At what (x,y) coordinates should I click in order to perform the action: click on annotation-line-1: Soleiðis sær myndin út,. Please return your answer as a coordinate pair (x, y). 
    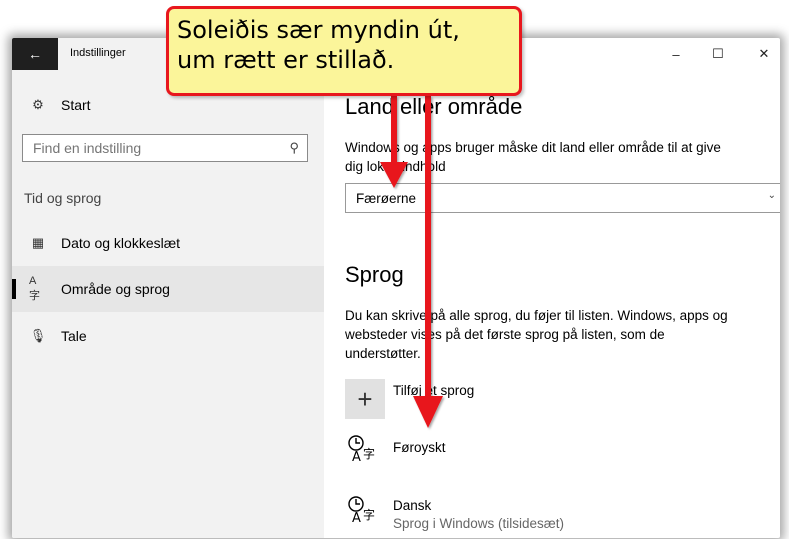
    Looking at the image, I should click on (318, 30).